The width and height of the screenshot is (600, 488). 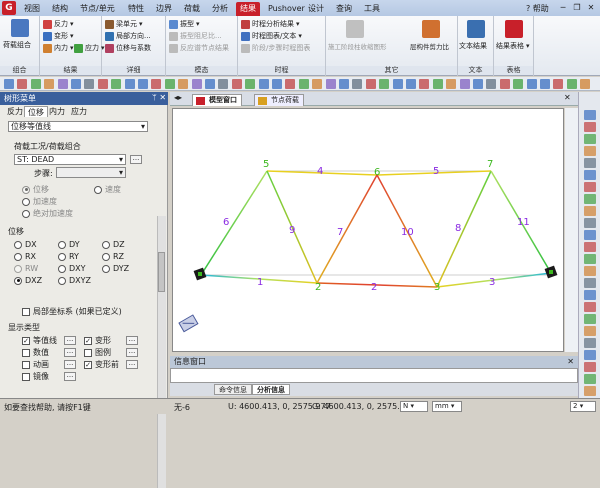 I want to click on display-option-4: 动画, so click(x=35, y=364).